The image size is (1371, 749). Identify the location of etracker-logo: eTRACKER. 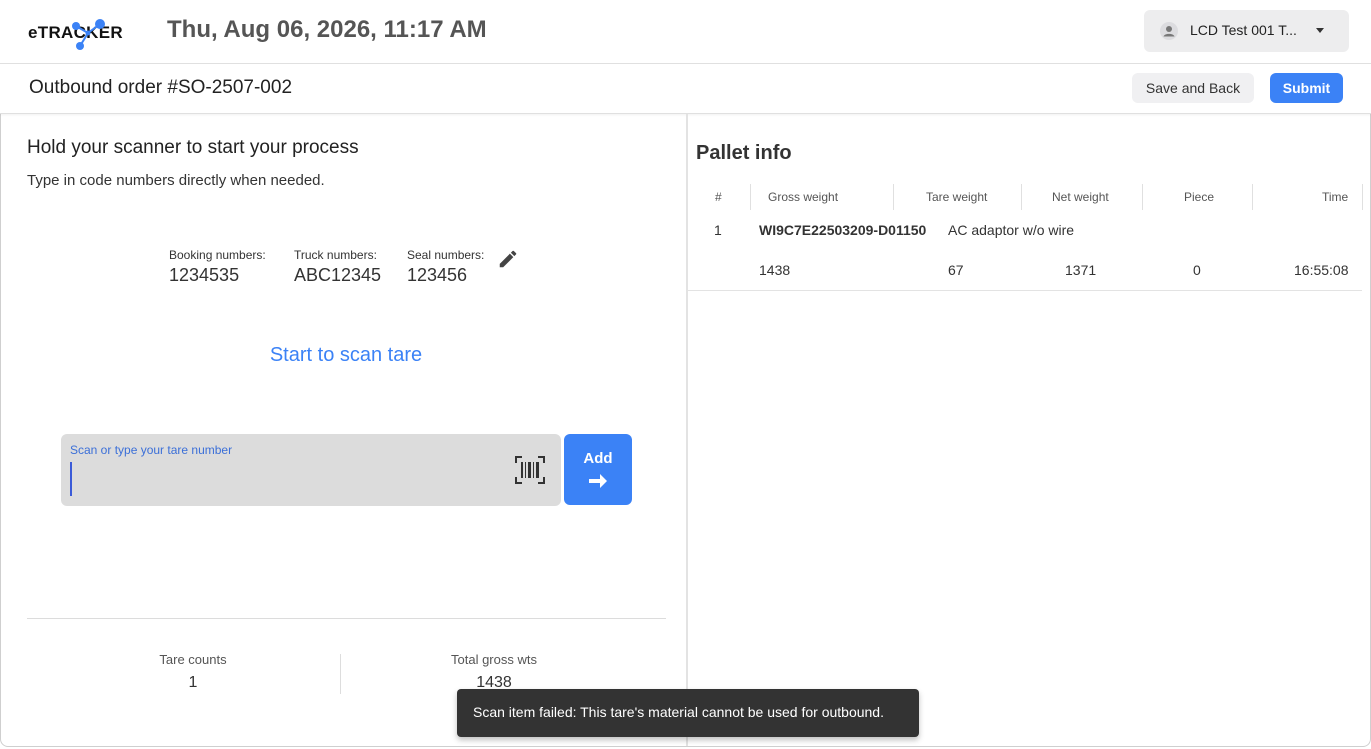
(83, 32).